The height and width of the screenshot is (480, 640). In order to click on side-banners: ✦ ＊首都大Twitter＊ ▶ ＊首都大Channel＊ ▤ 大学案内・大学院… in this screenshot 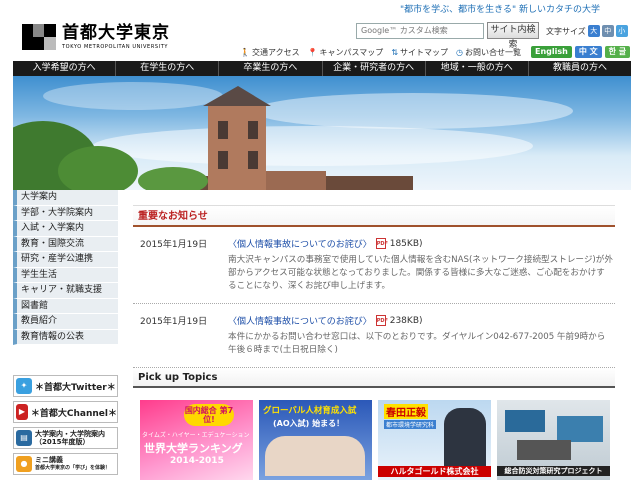, I will do `click(65, 427)`.